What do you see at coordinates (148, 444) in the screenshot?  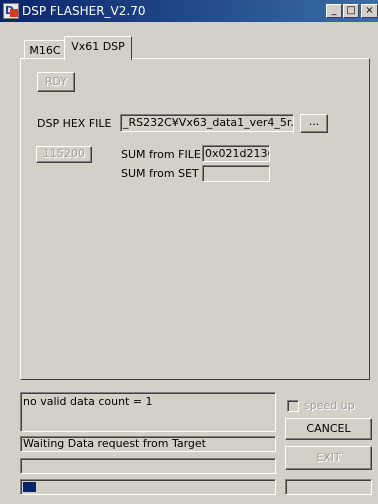 I see `status-field: Waiting Data request from Target` at bounding box center [148, 444].